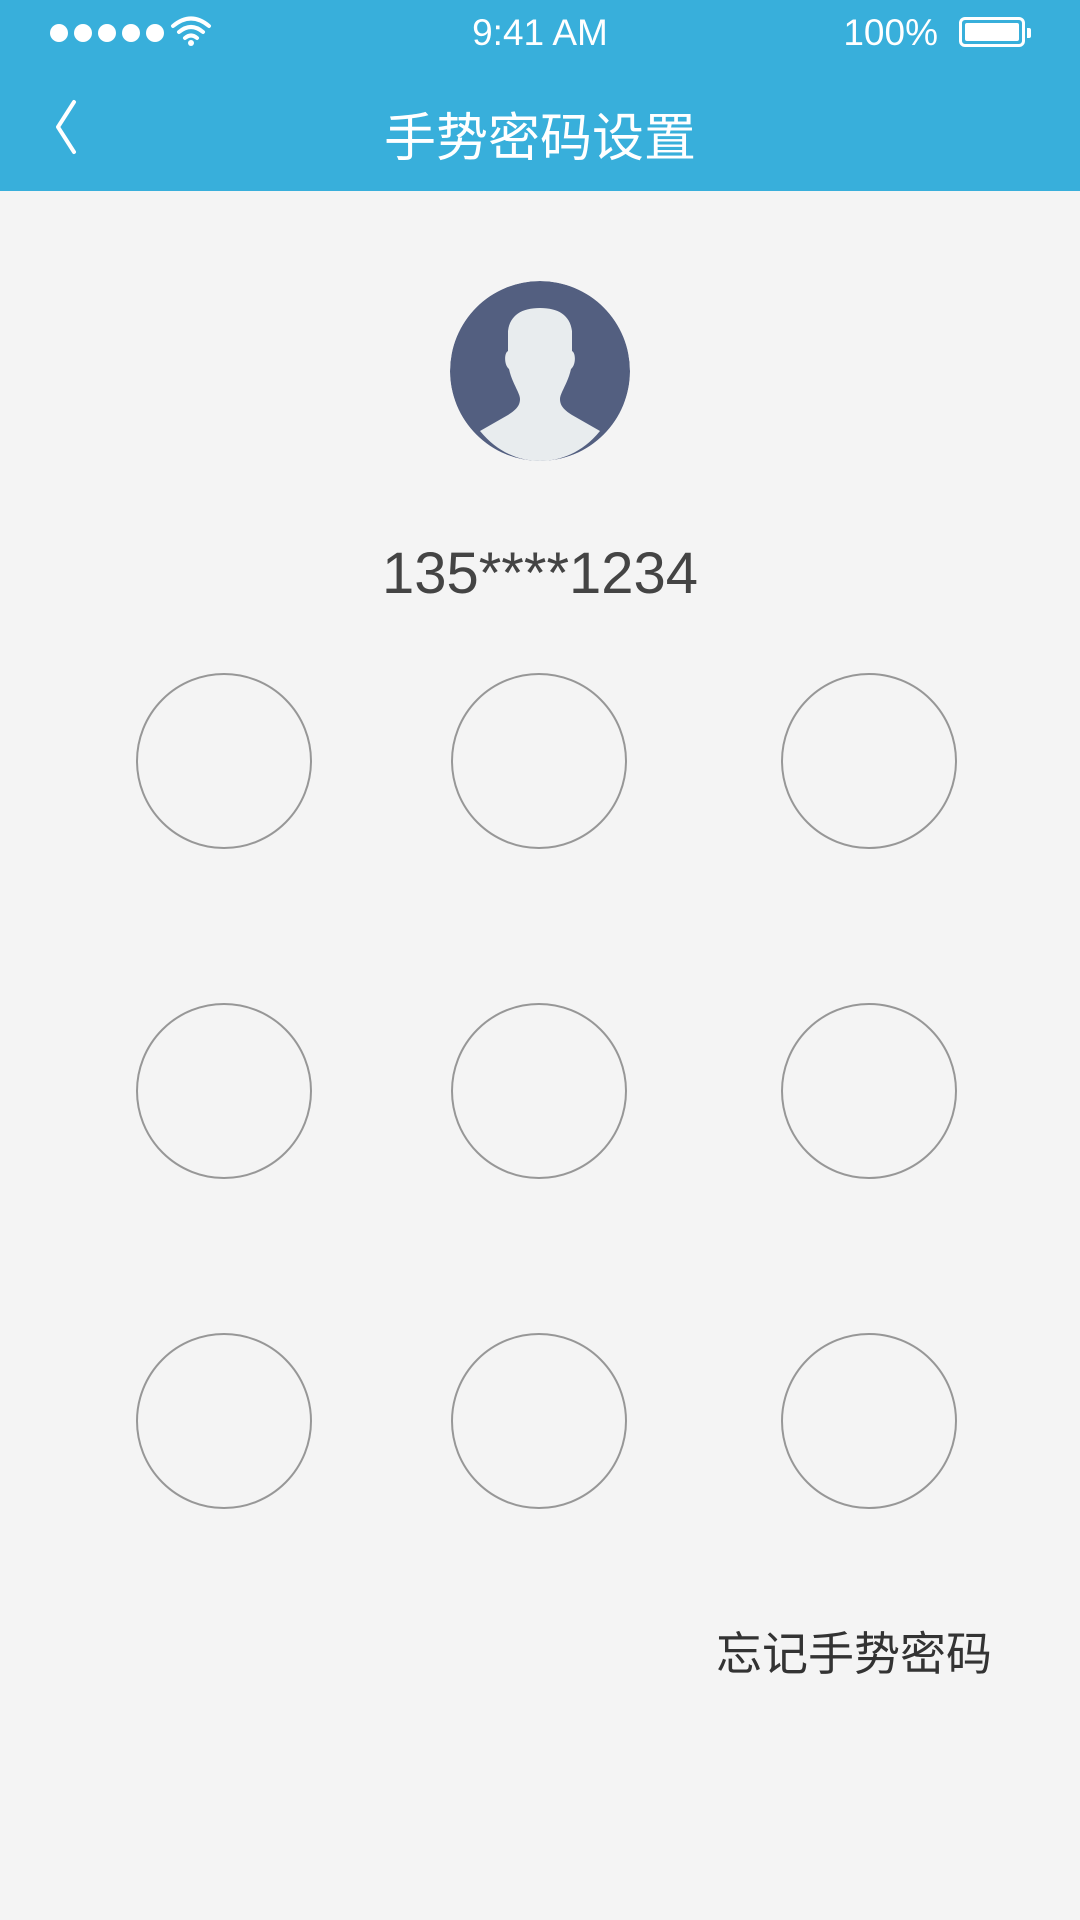 Image resolution: width=1080 pixels, height=1920 pixels. Describe the element at coordinates (540, 34) in the screenshot. I see `status-bar: 9:41 AM 100%` at that location.